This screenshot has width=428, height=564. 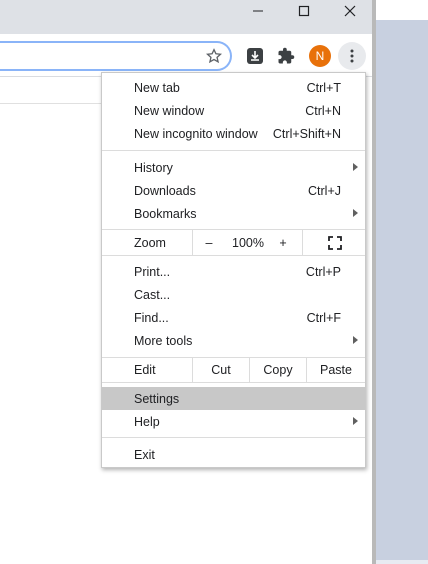 I want to click on close-button, so click(x=350, y=11).